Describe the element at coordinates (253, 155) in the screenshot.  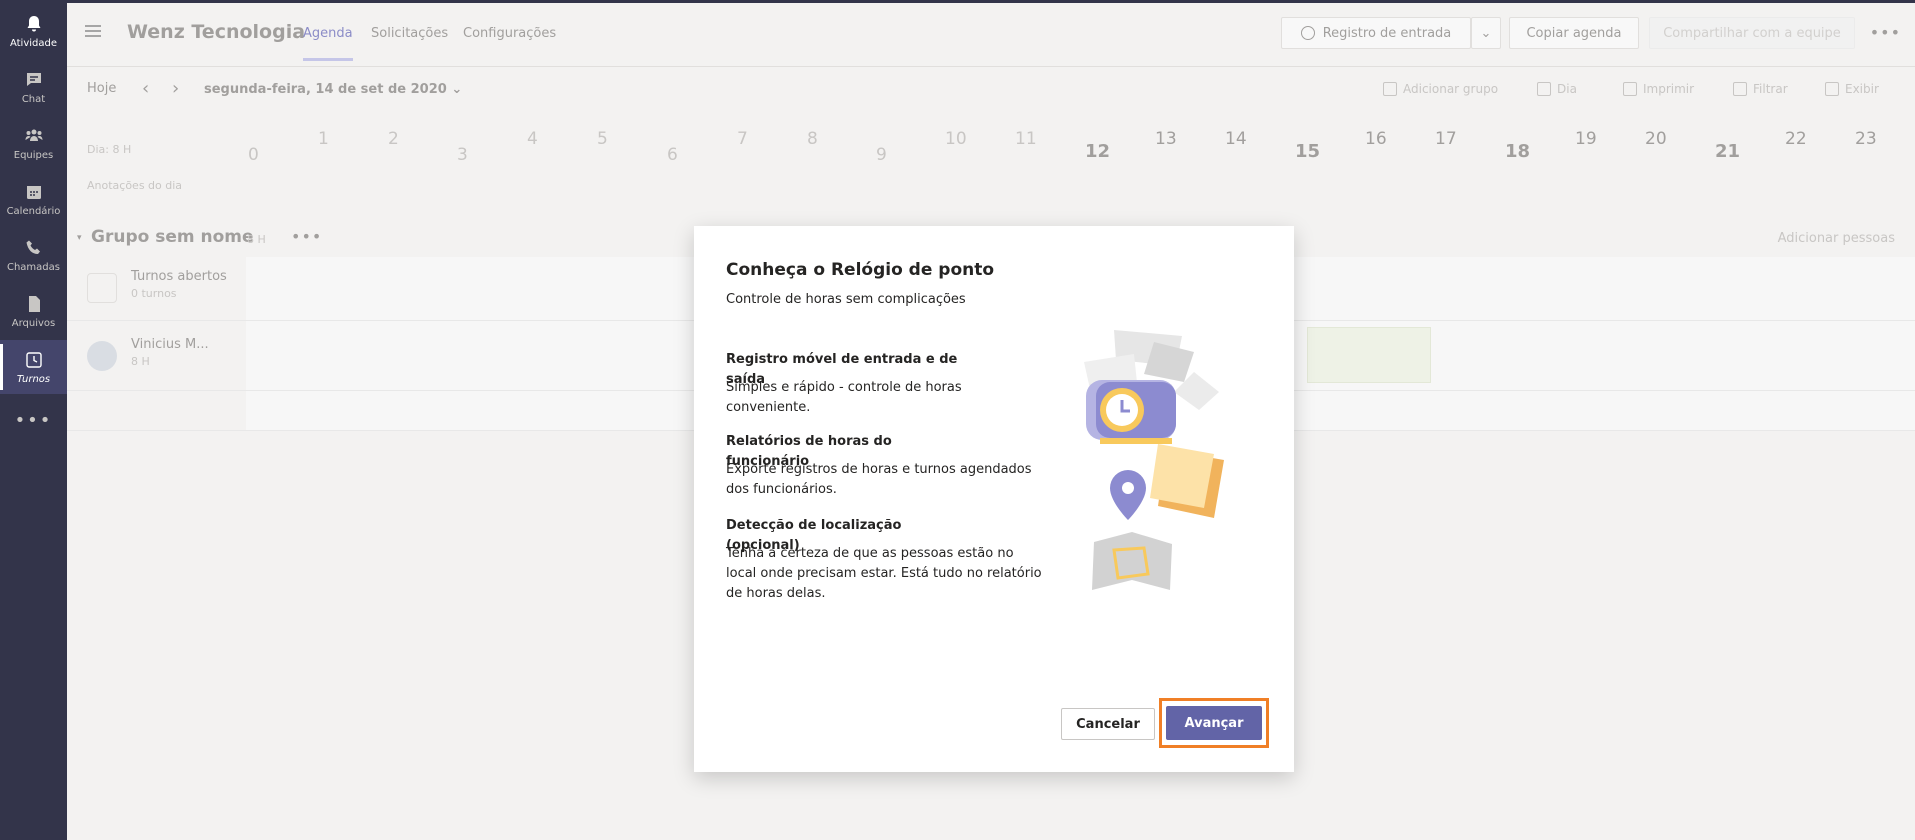
I see `hour-label: 0` at that location.